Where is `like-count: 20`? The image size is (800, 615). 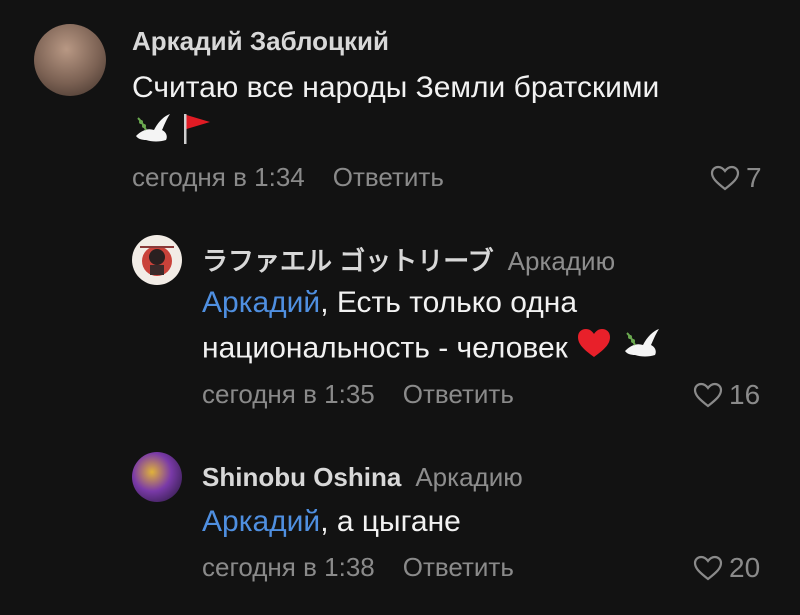
like-count: 20 is located at coordinates (745, 567).